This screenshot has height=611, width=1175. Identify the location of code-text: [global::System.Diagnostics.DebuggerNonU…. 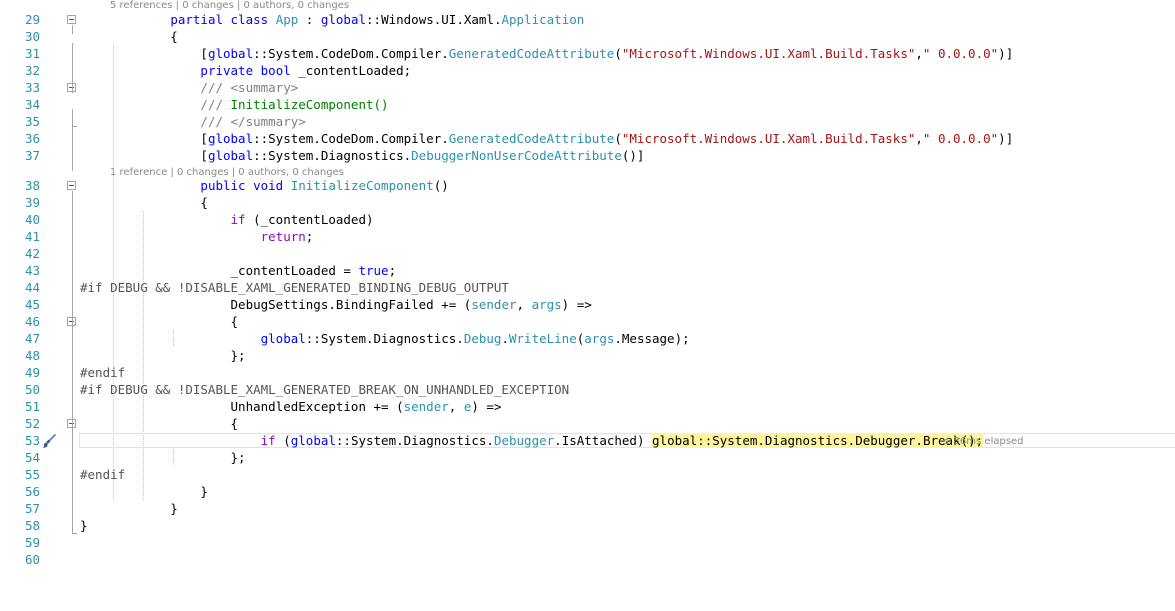
(362, 155).